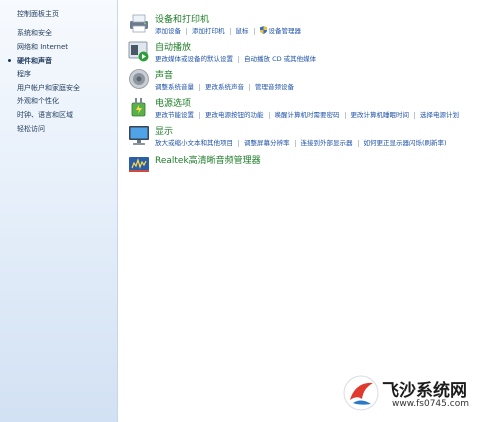 This screenshot has width=500, height=422. Describe the element at coordinates (139, 107) in the screenshot. I see `power-icon` at that location.